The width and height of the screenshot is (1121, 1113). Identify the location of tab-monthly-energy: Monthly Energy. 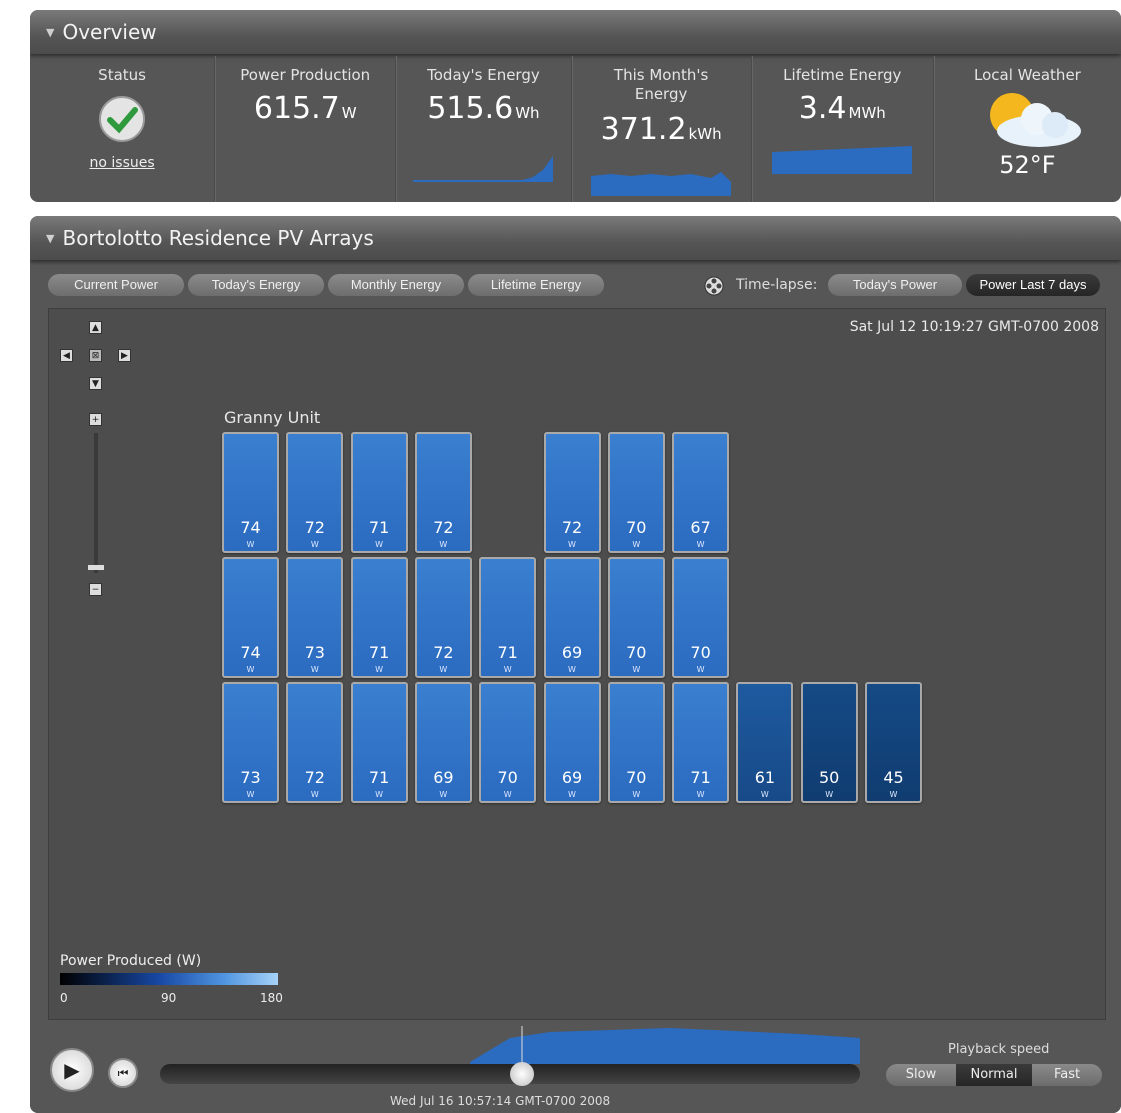
(396, 285).